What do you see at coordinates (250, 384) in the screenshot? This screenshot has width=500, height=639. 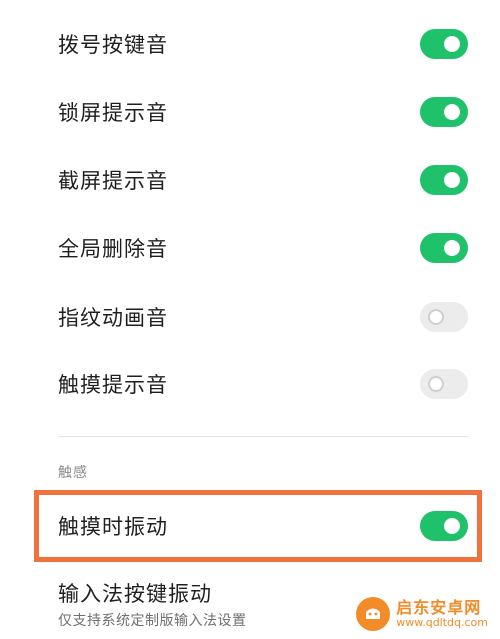 I see `setting-row-touch-sound: 触摸提示音` at bounding box center [250, 384].